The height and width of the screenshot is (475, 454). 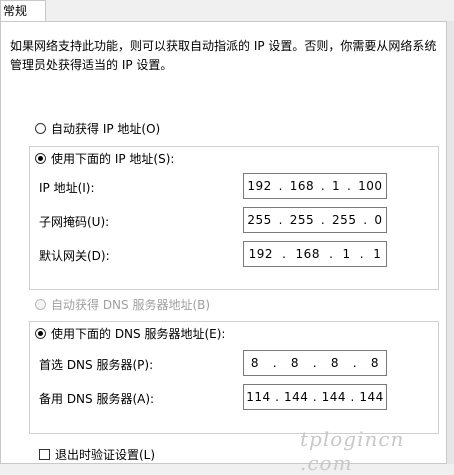 What do you see at coordinates (105, 455) in the screenshot?
I see `validate-on-exit-label: 退出时验证设置(L)` at bounding box center [105, 455].